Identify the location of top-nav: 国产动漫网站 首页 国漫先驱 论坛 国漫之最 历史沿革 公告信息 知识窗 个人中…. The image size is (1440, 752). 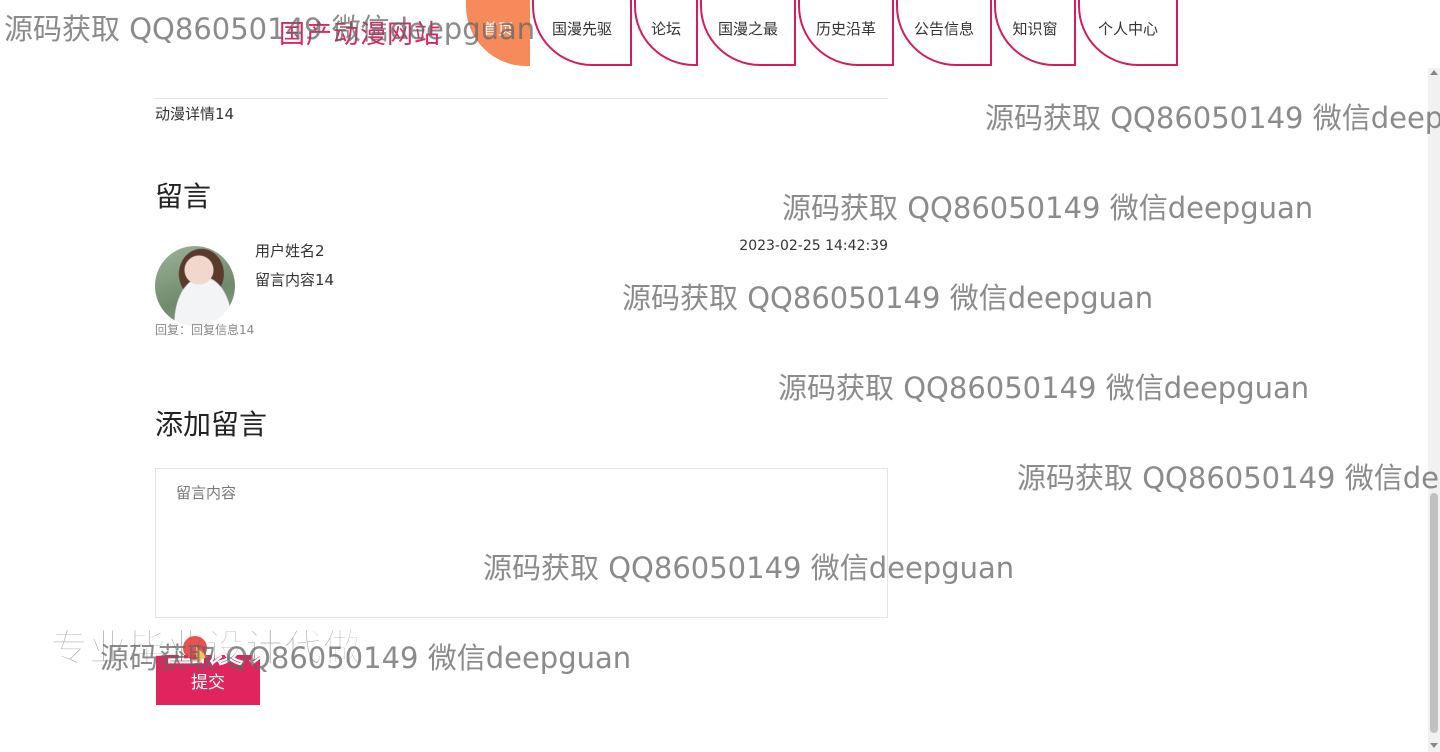
(720, 34).